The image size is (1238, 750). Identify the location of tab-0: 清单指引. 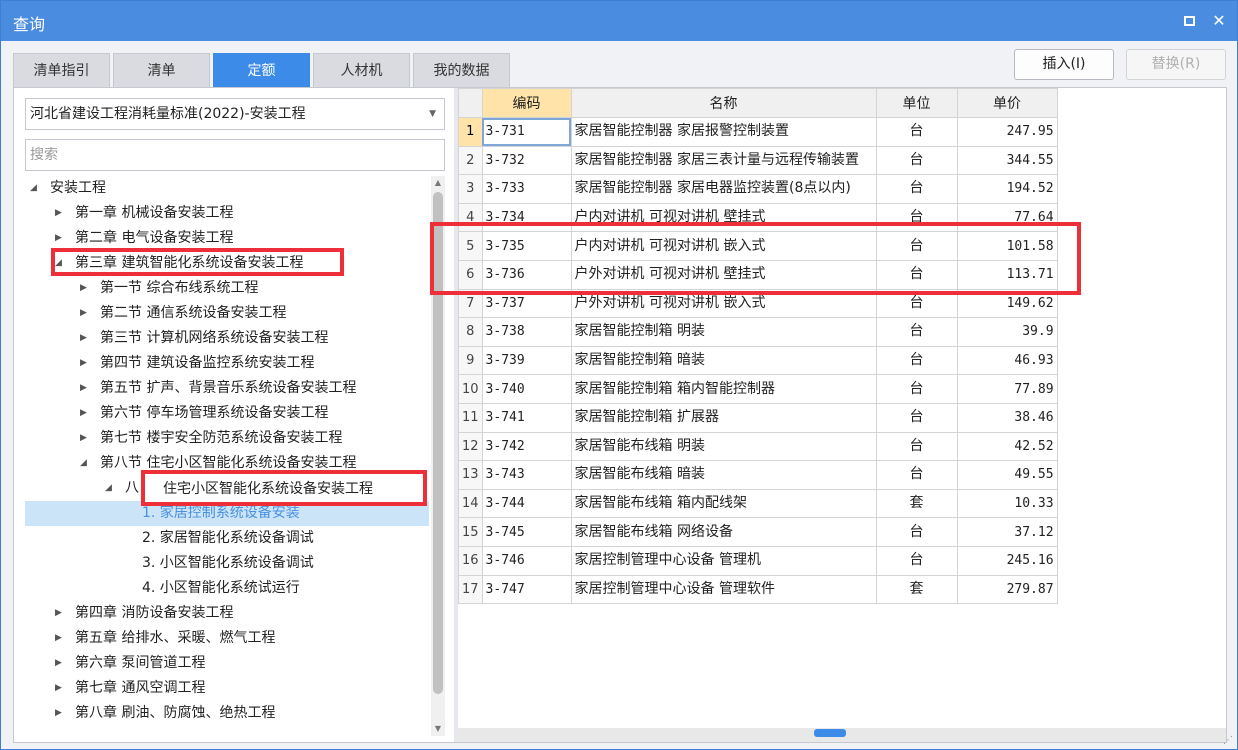
(61, 70).